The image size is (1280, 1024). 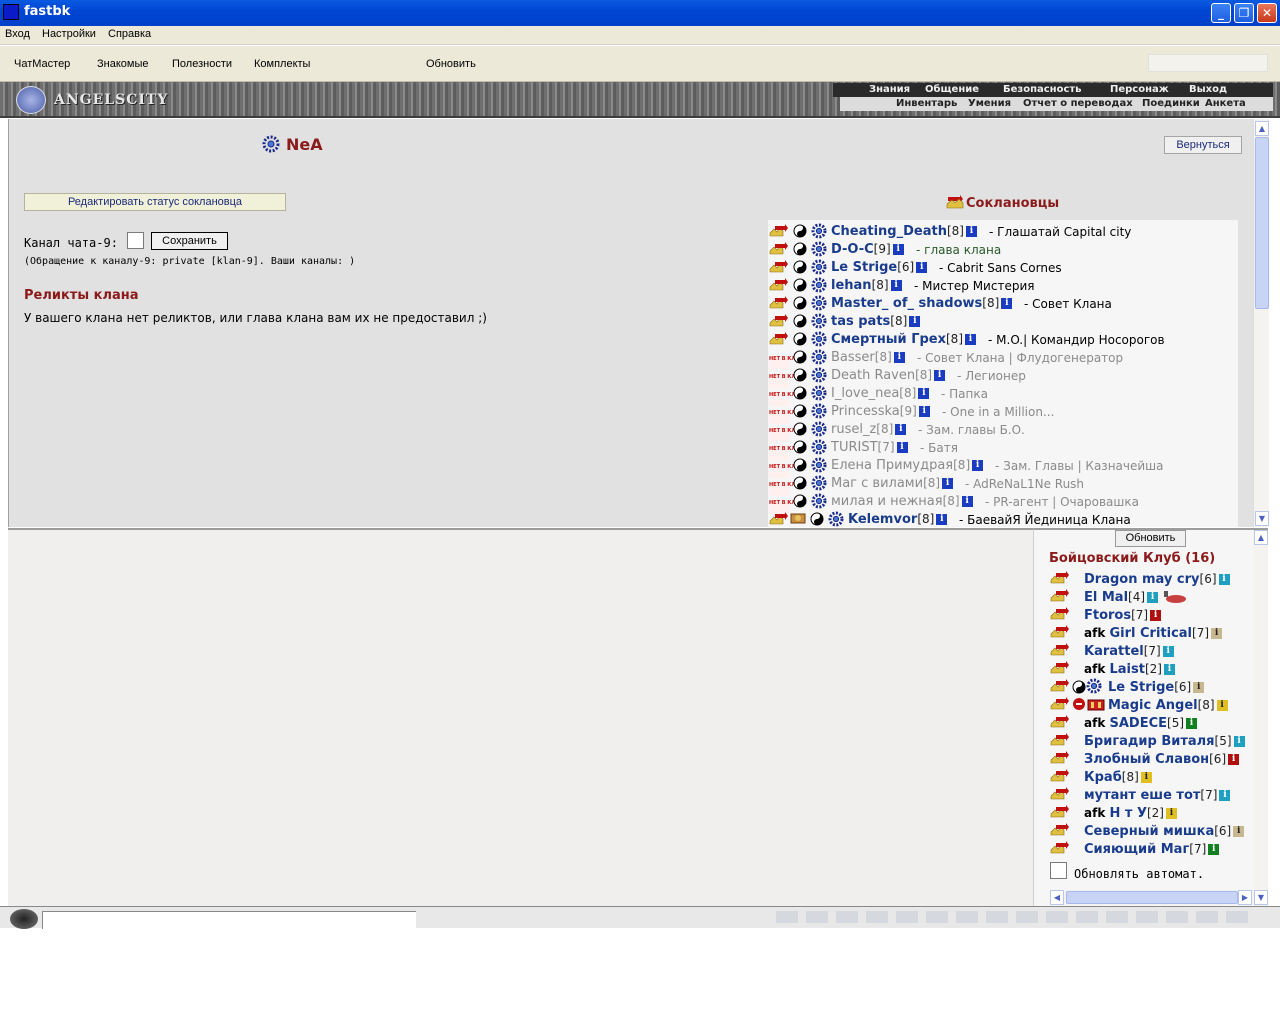 What do you see at coordinates (1121, 597) in the screenshot?
I see `online-user-name: El Mal[4] i` at bounding box center [1121, 597].